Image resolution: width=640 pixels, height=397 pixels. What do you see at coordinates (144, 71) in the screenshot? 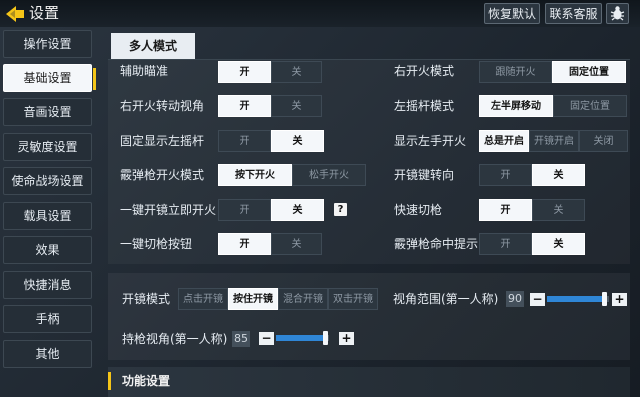
I see `aim-assist-label: 辅助瞄准` at bounding box center [144, 71].